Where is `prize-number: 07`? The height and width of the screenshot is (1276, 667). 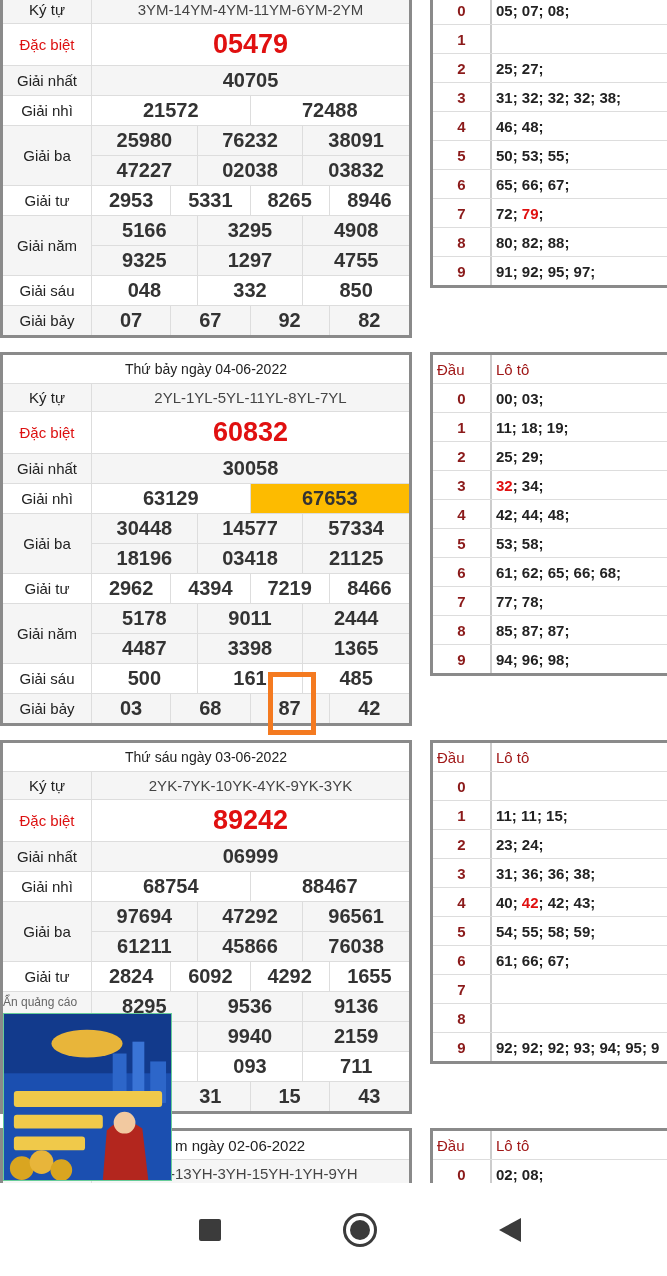 prize-number: 07 is located at coordinates (132, 320).